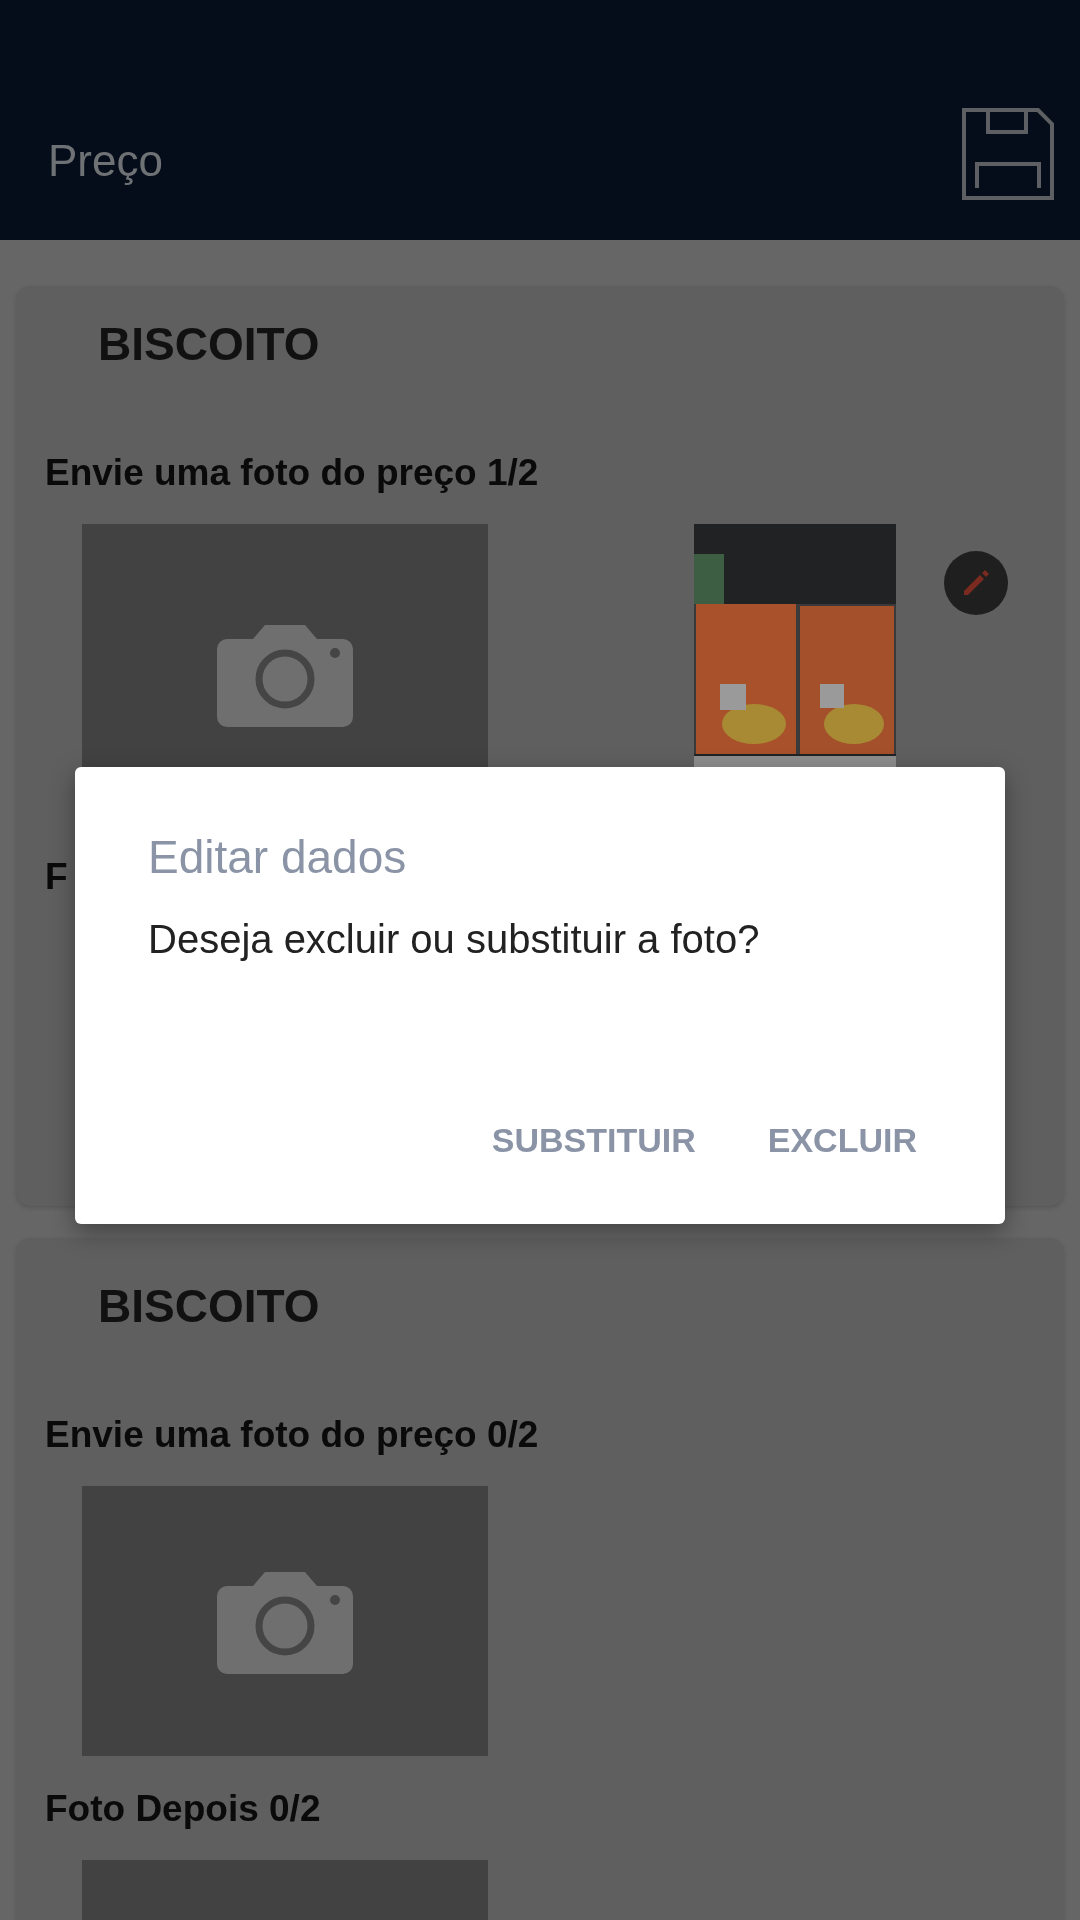 Image resolution: width=1080 pixels, height=1920 pixels. What do you see at coordinates (454, 939) in the screenshot?
I see `dialog-message: Deseja excluir ou substituir a foto?` at bounding box center [454, 939].